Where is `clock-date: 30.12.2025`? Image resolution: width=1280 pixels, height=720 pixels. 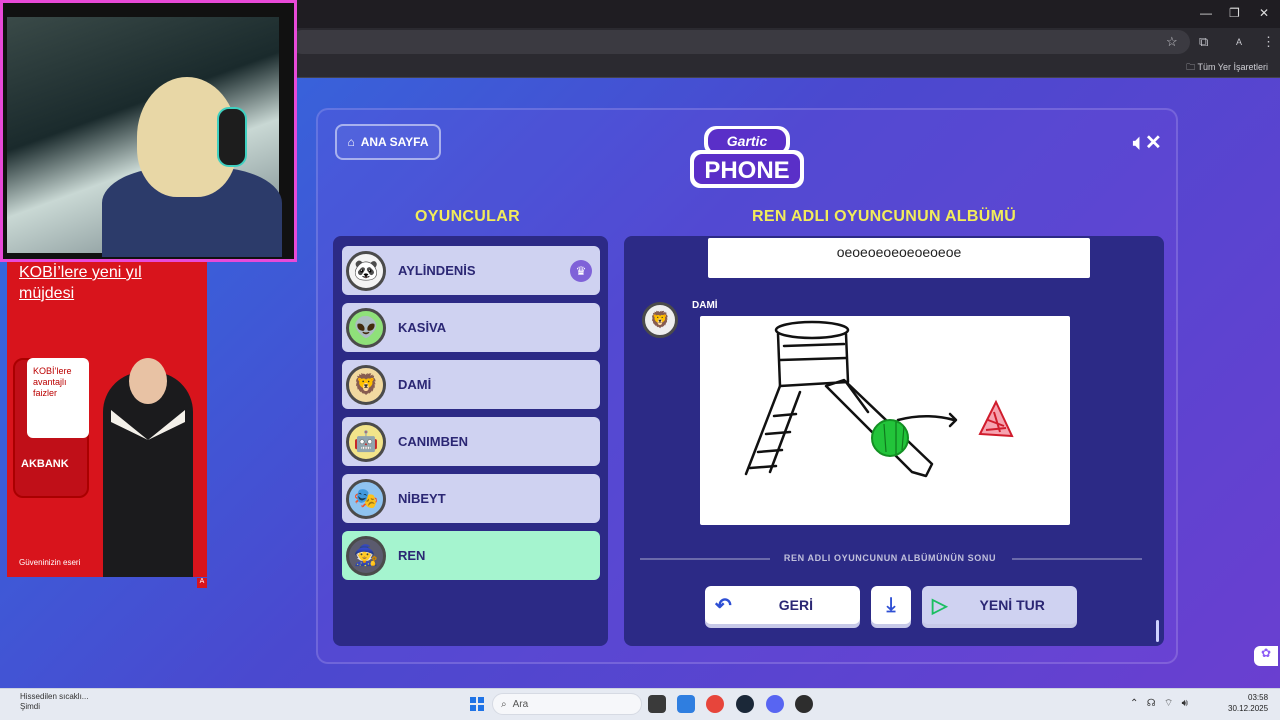
clock-date: 30.12.2025 is located at coordinates (1248, 708).